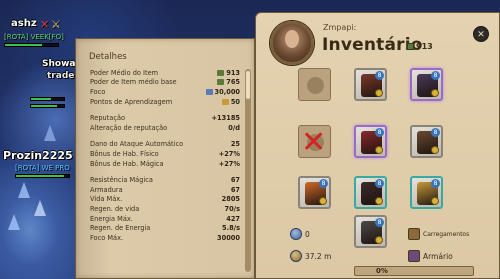 The image size is (500, 279). Describe the element at coordinates (424, 46) in the screenshot. I see `item-power-value: 913` at that location.